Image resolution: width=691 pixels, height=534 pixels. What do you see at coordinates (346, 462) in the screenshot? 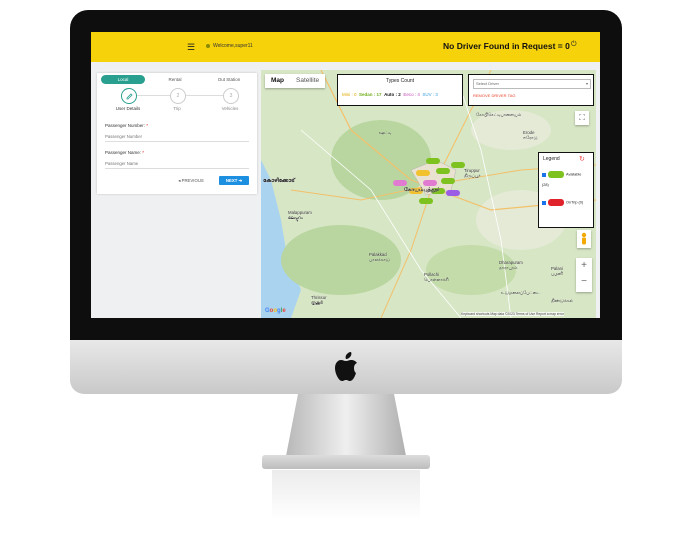
I see `monitor-stand-foot` at bounding box center [346, 462].